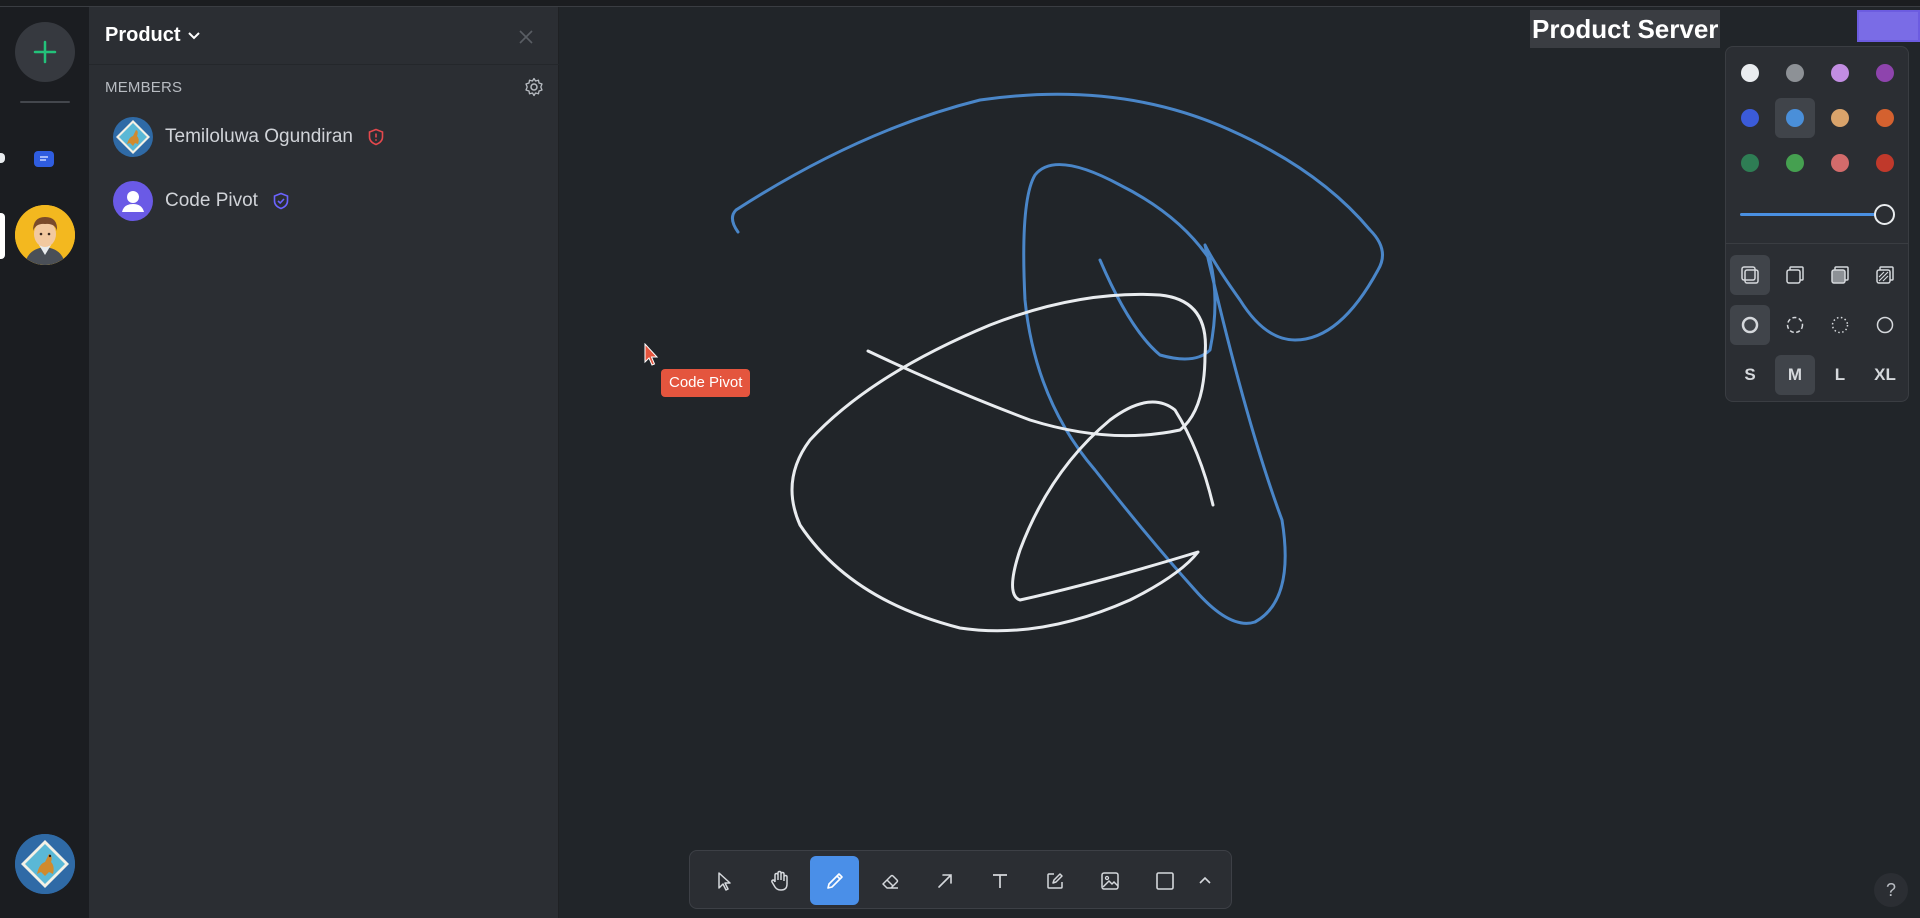 This screenshot has height=918, width=1920. I want to click on purple-rectangle-shape, so click(1888, 26).